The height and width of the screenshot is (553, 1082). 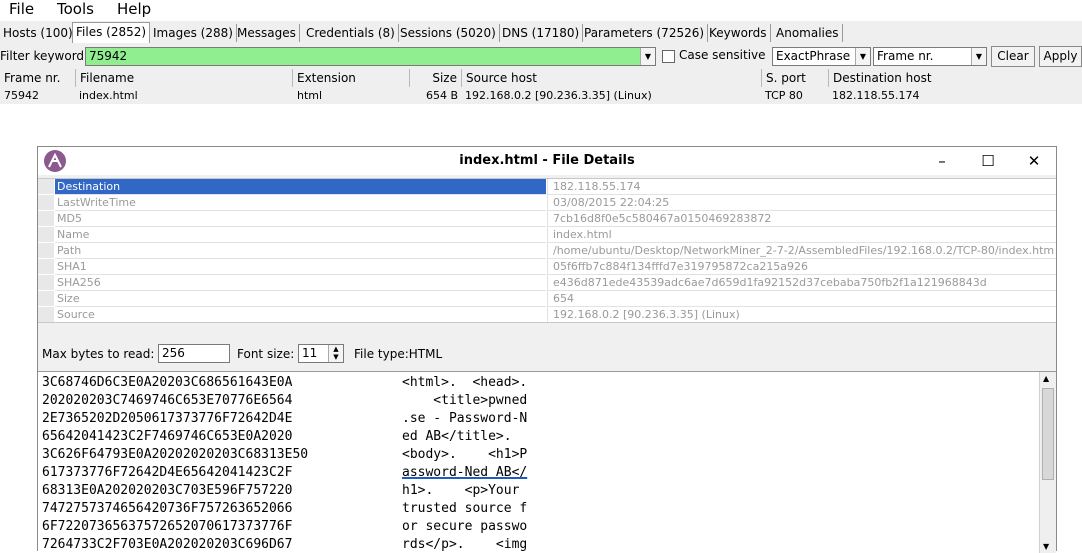 I want to click on col-destination-host: Destination host, so click(x=955, y=78).